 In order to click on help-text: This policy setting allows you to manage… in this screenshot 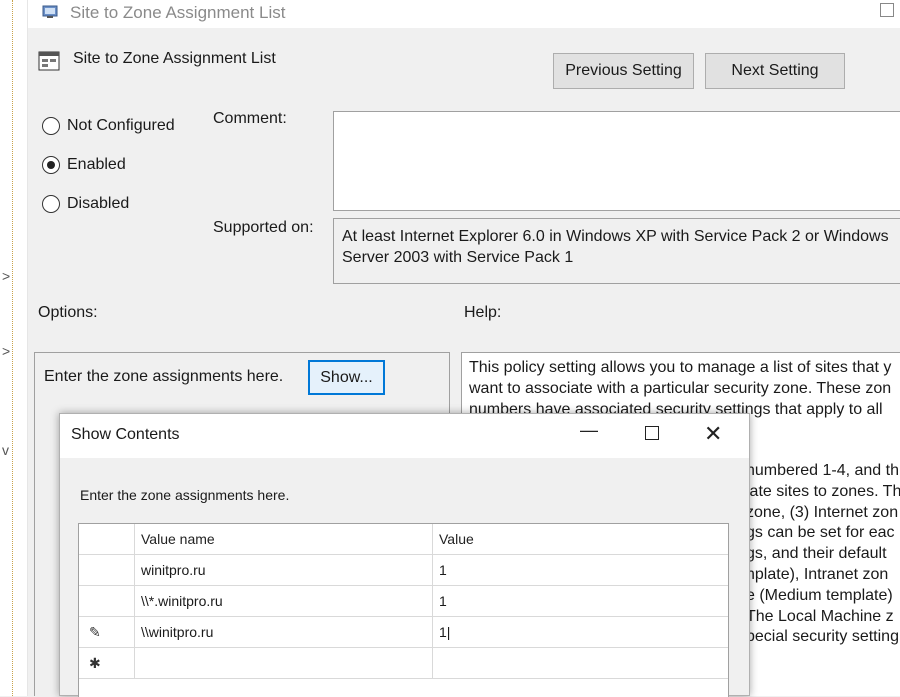, I will do `click(684, 388)`.